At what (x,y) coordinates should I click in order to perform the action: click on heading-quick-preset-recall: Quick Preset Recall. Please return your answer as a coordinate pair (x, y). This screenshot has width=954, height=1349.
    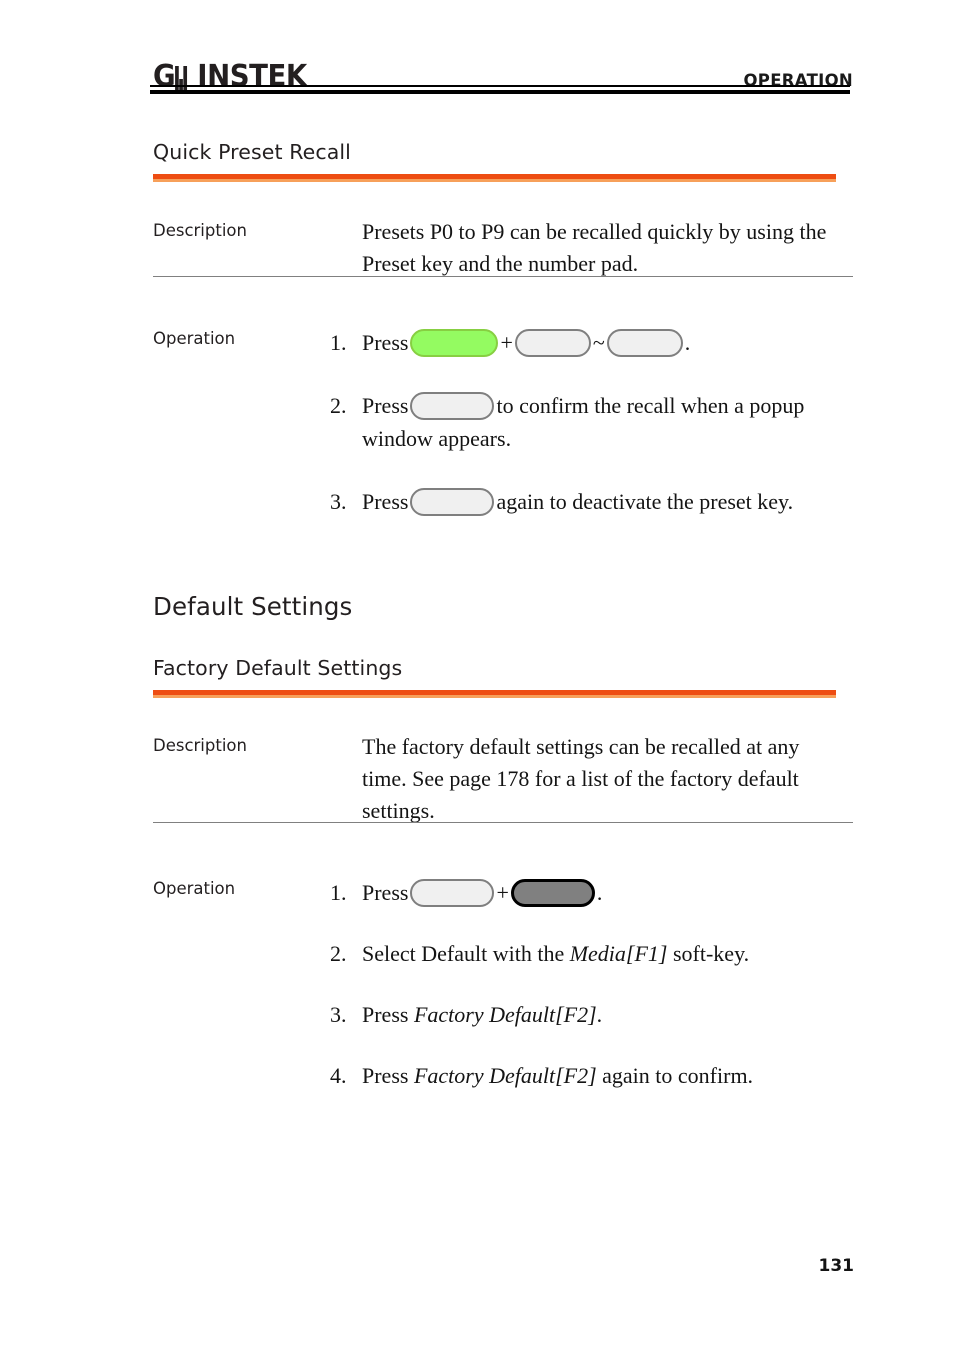
    Looking at the image, I should click on (252, 152).